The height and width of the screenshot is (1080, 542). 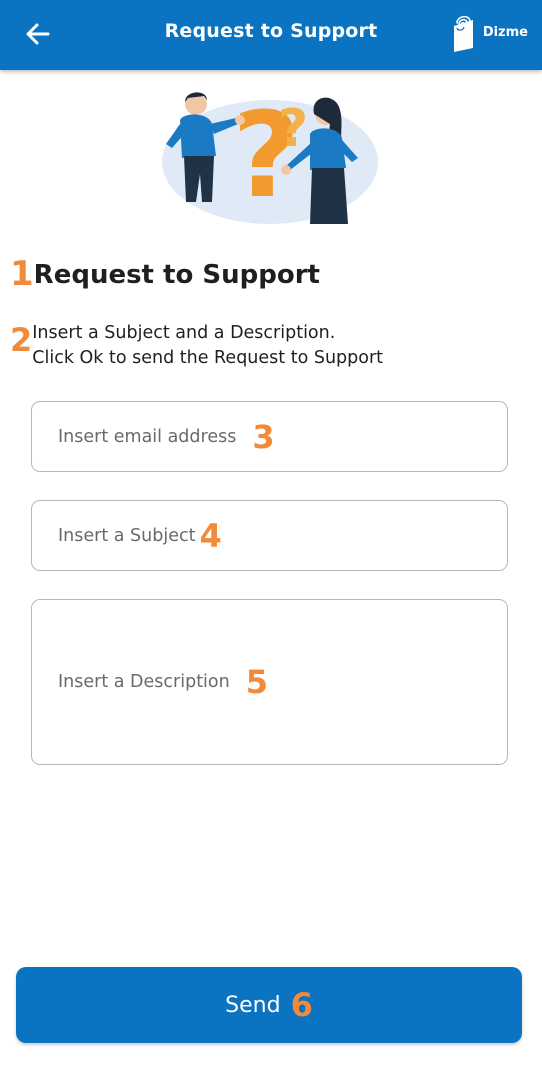 I want to click on page-title: 1Request to Support, so click(x=165, y=274).